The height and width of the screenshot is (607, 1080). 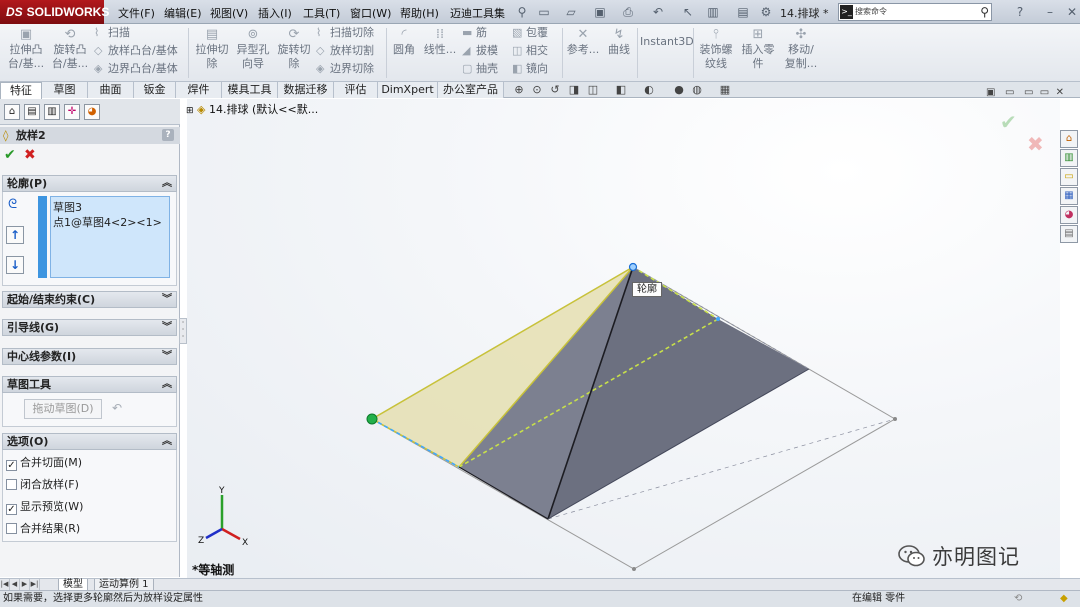 What do you see at coordinates (697, 90) in the screenshot?
I see `apply-scene-icon: ◍` at bounding box center [697, 90].